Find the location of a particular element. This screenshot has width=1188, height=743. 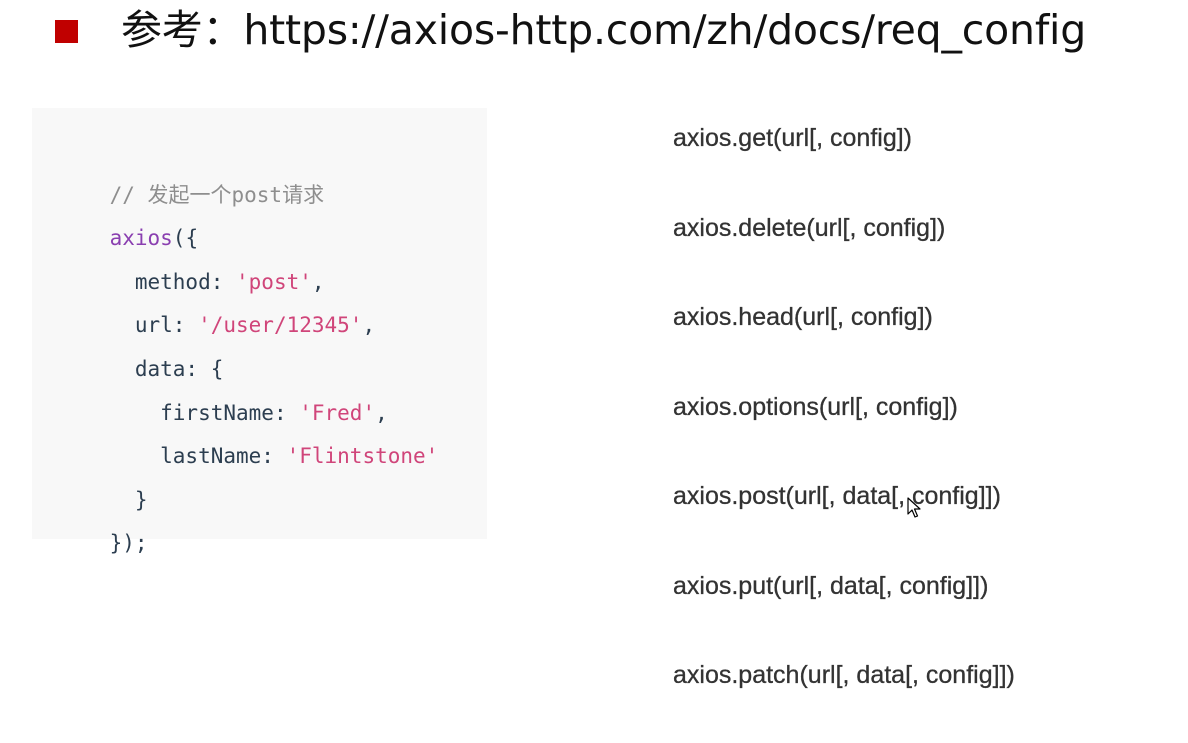

method-signature: axios.put(url[, data[, config]]) is located at coordinates (831, 585).